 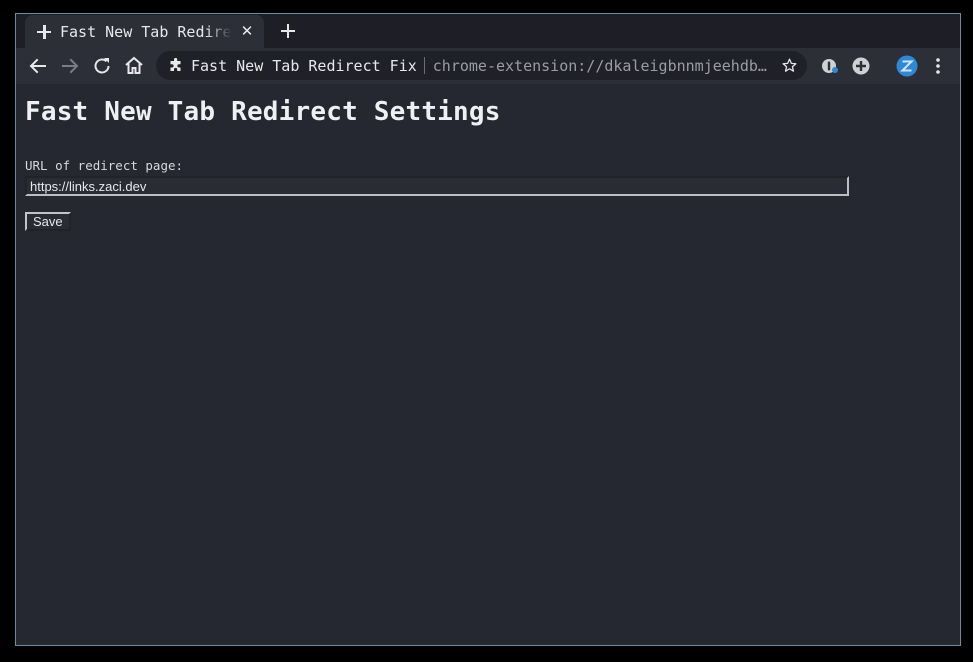 I want to click on redirect-url-label: URL of redirect page:, so click(x=104, y=165).